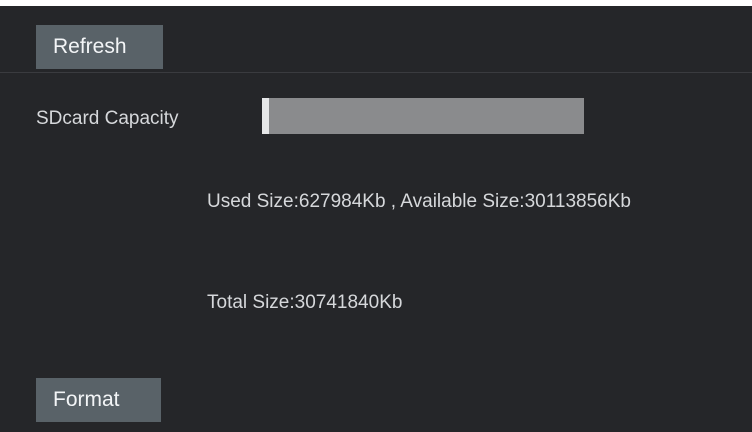  Describe the element at coordinates (99, 47) in the screenshot. I see `refresh-button: Refresh` at that location.